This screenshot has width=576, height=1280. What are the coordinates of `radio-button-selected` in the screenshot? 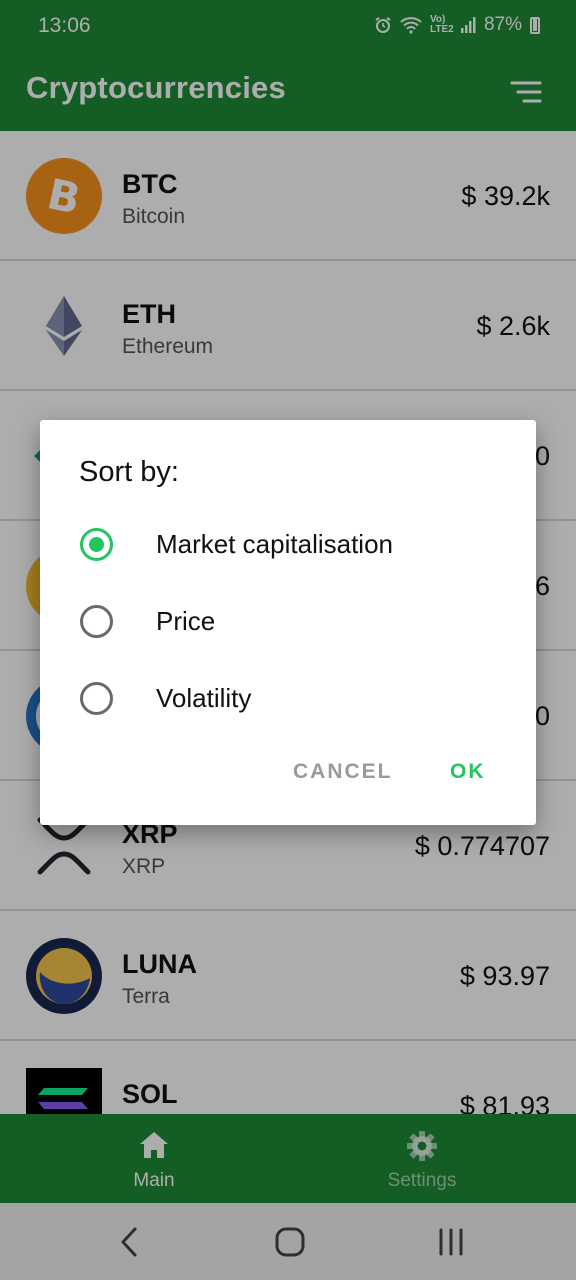 It's located at (96, 544).